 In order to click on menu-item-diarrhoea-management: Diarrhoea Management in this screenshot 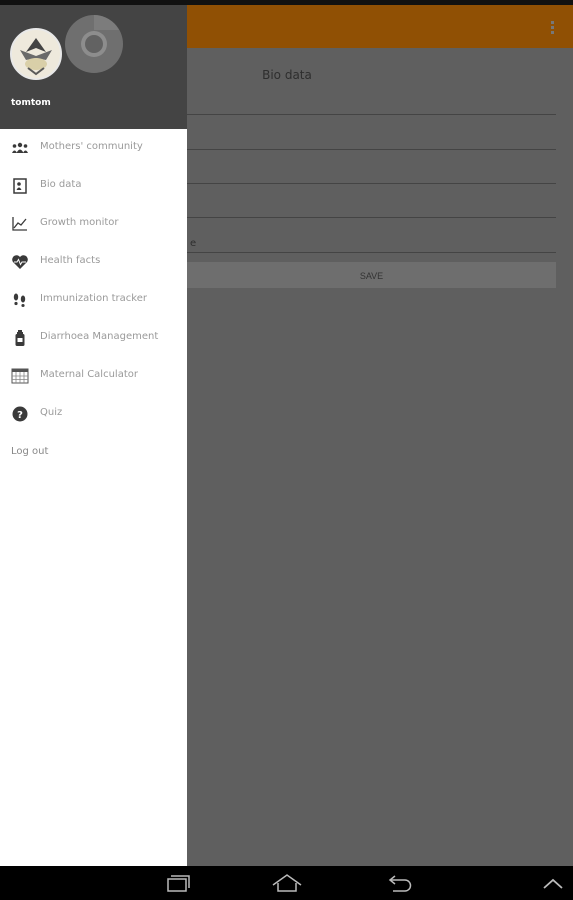, I will do `click(93, 338)`.